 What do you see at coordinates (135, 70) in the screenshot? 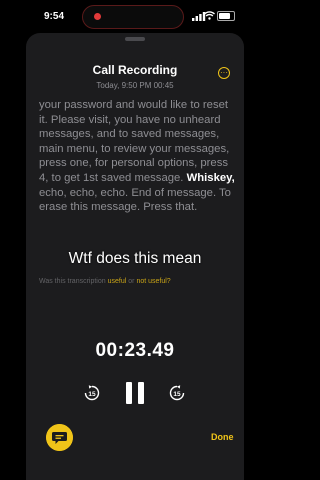
I see `page-title: Call Recording` at bounding box center [135, 70].